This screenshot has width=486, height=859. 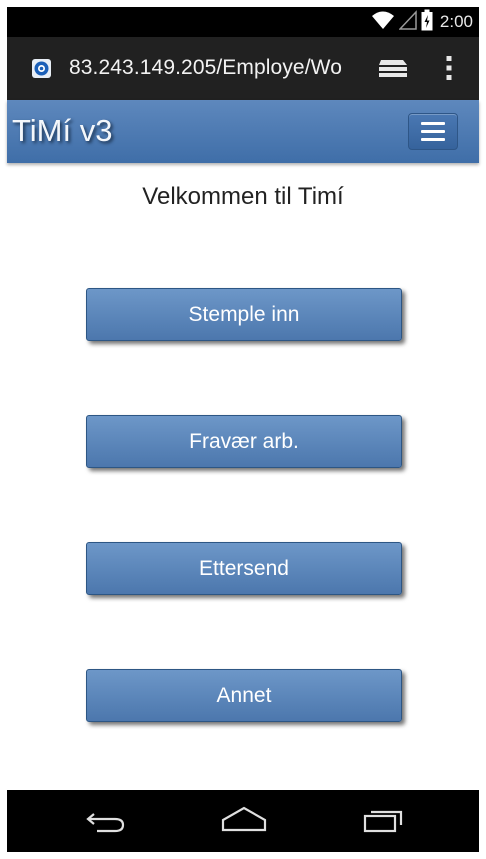 I want to click on status-time: 2:00, so click(x=456, y=21).